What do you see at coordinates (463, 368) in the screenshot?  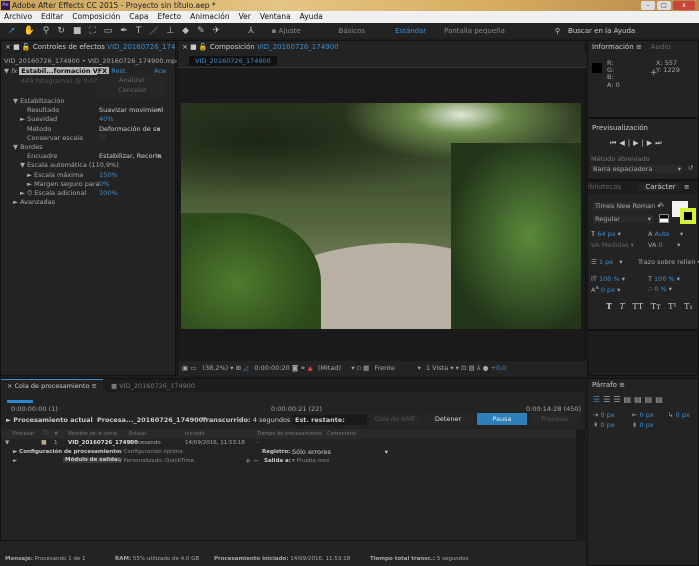 I see `fast-preview-icon: ⊡` at bounding box center [463, 368].